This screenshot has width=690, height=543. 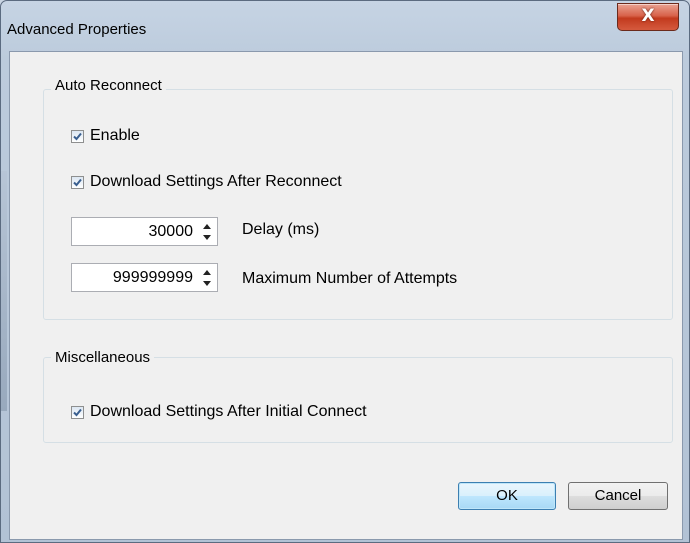 I want to click on enable-checkbox, so click(x=77, y=136).